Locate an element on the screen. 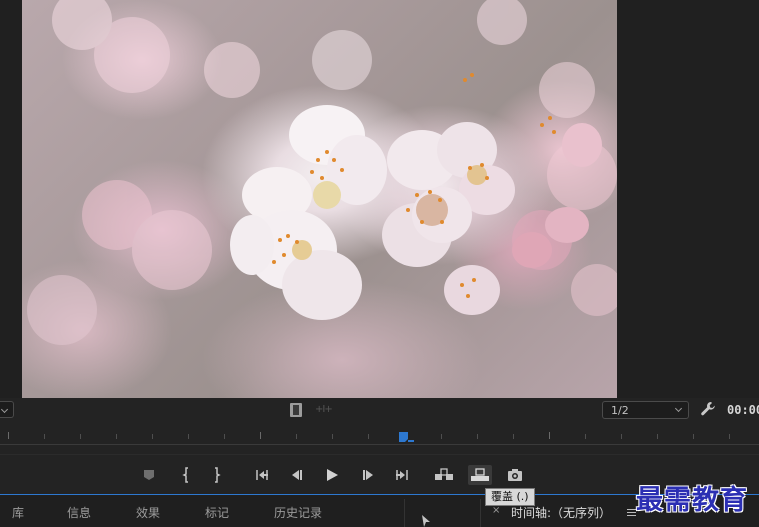 The height and width of the screenshot is (527, 759). mark-out-icon is located at coordinates (218, 475).